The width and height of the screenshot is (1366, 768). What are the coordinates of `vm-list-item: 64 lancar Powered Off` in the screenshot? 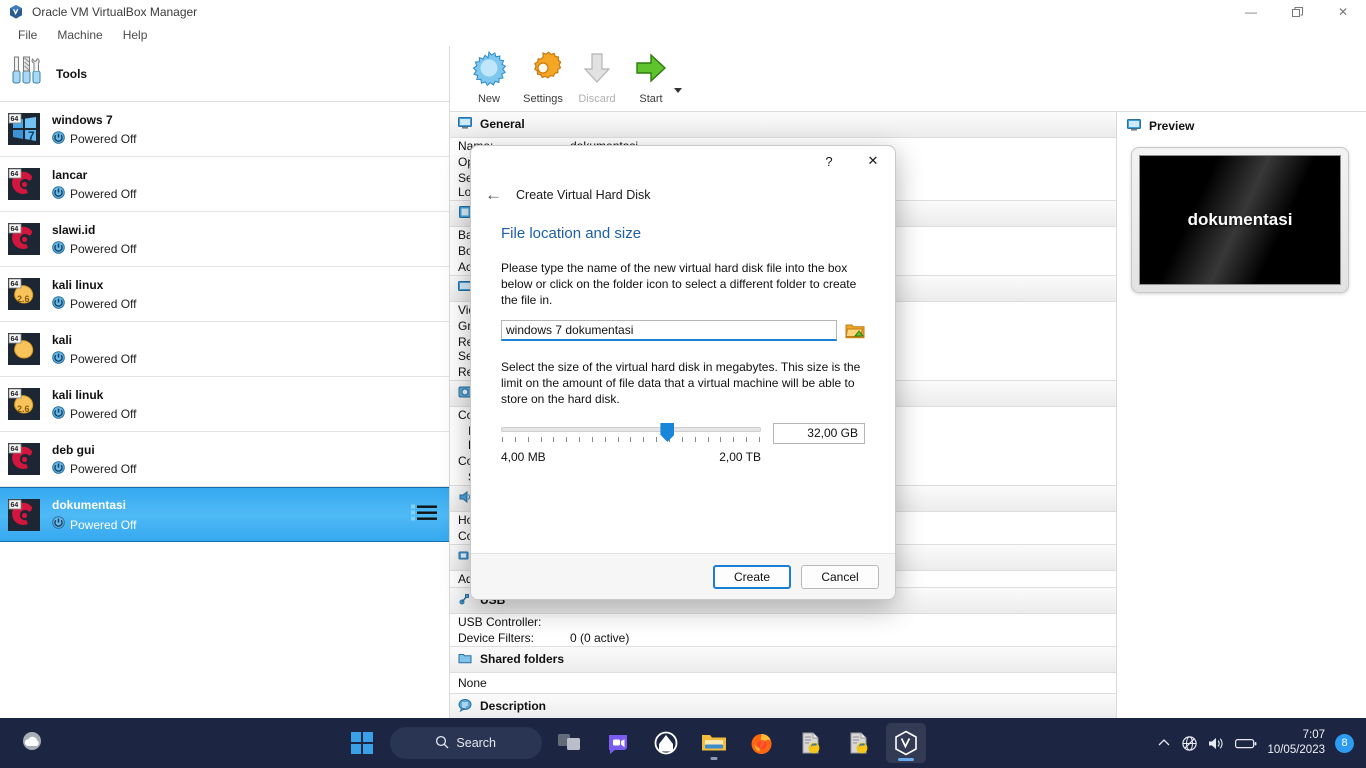 It's located at (224, 184).